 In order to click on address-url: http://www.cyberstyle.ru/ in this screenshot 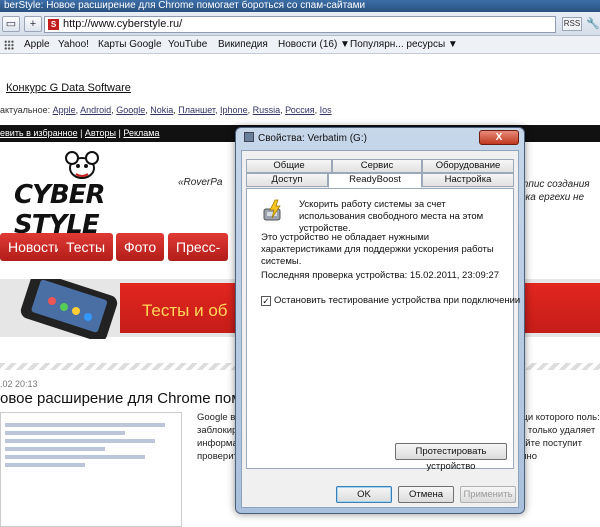, I will do `click(123, 24)`.